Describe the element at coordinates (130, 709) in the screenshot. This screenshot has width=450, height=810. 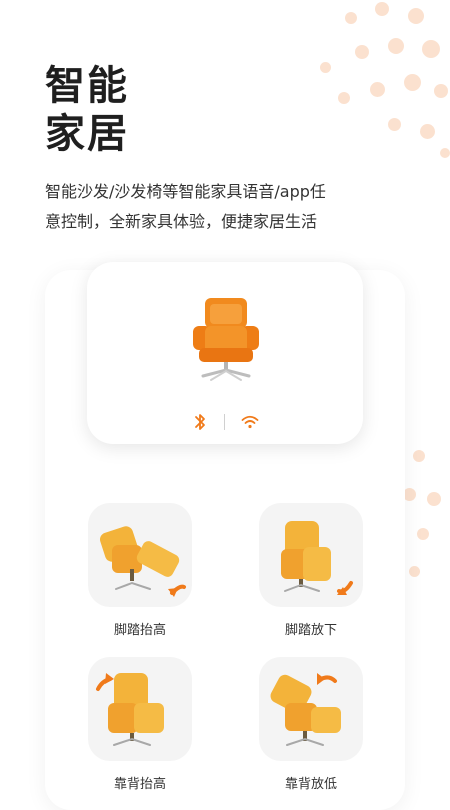
I see `backrest-raise-icon` at that location.